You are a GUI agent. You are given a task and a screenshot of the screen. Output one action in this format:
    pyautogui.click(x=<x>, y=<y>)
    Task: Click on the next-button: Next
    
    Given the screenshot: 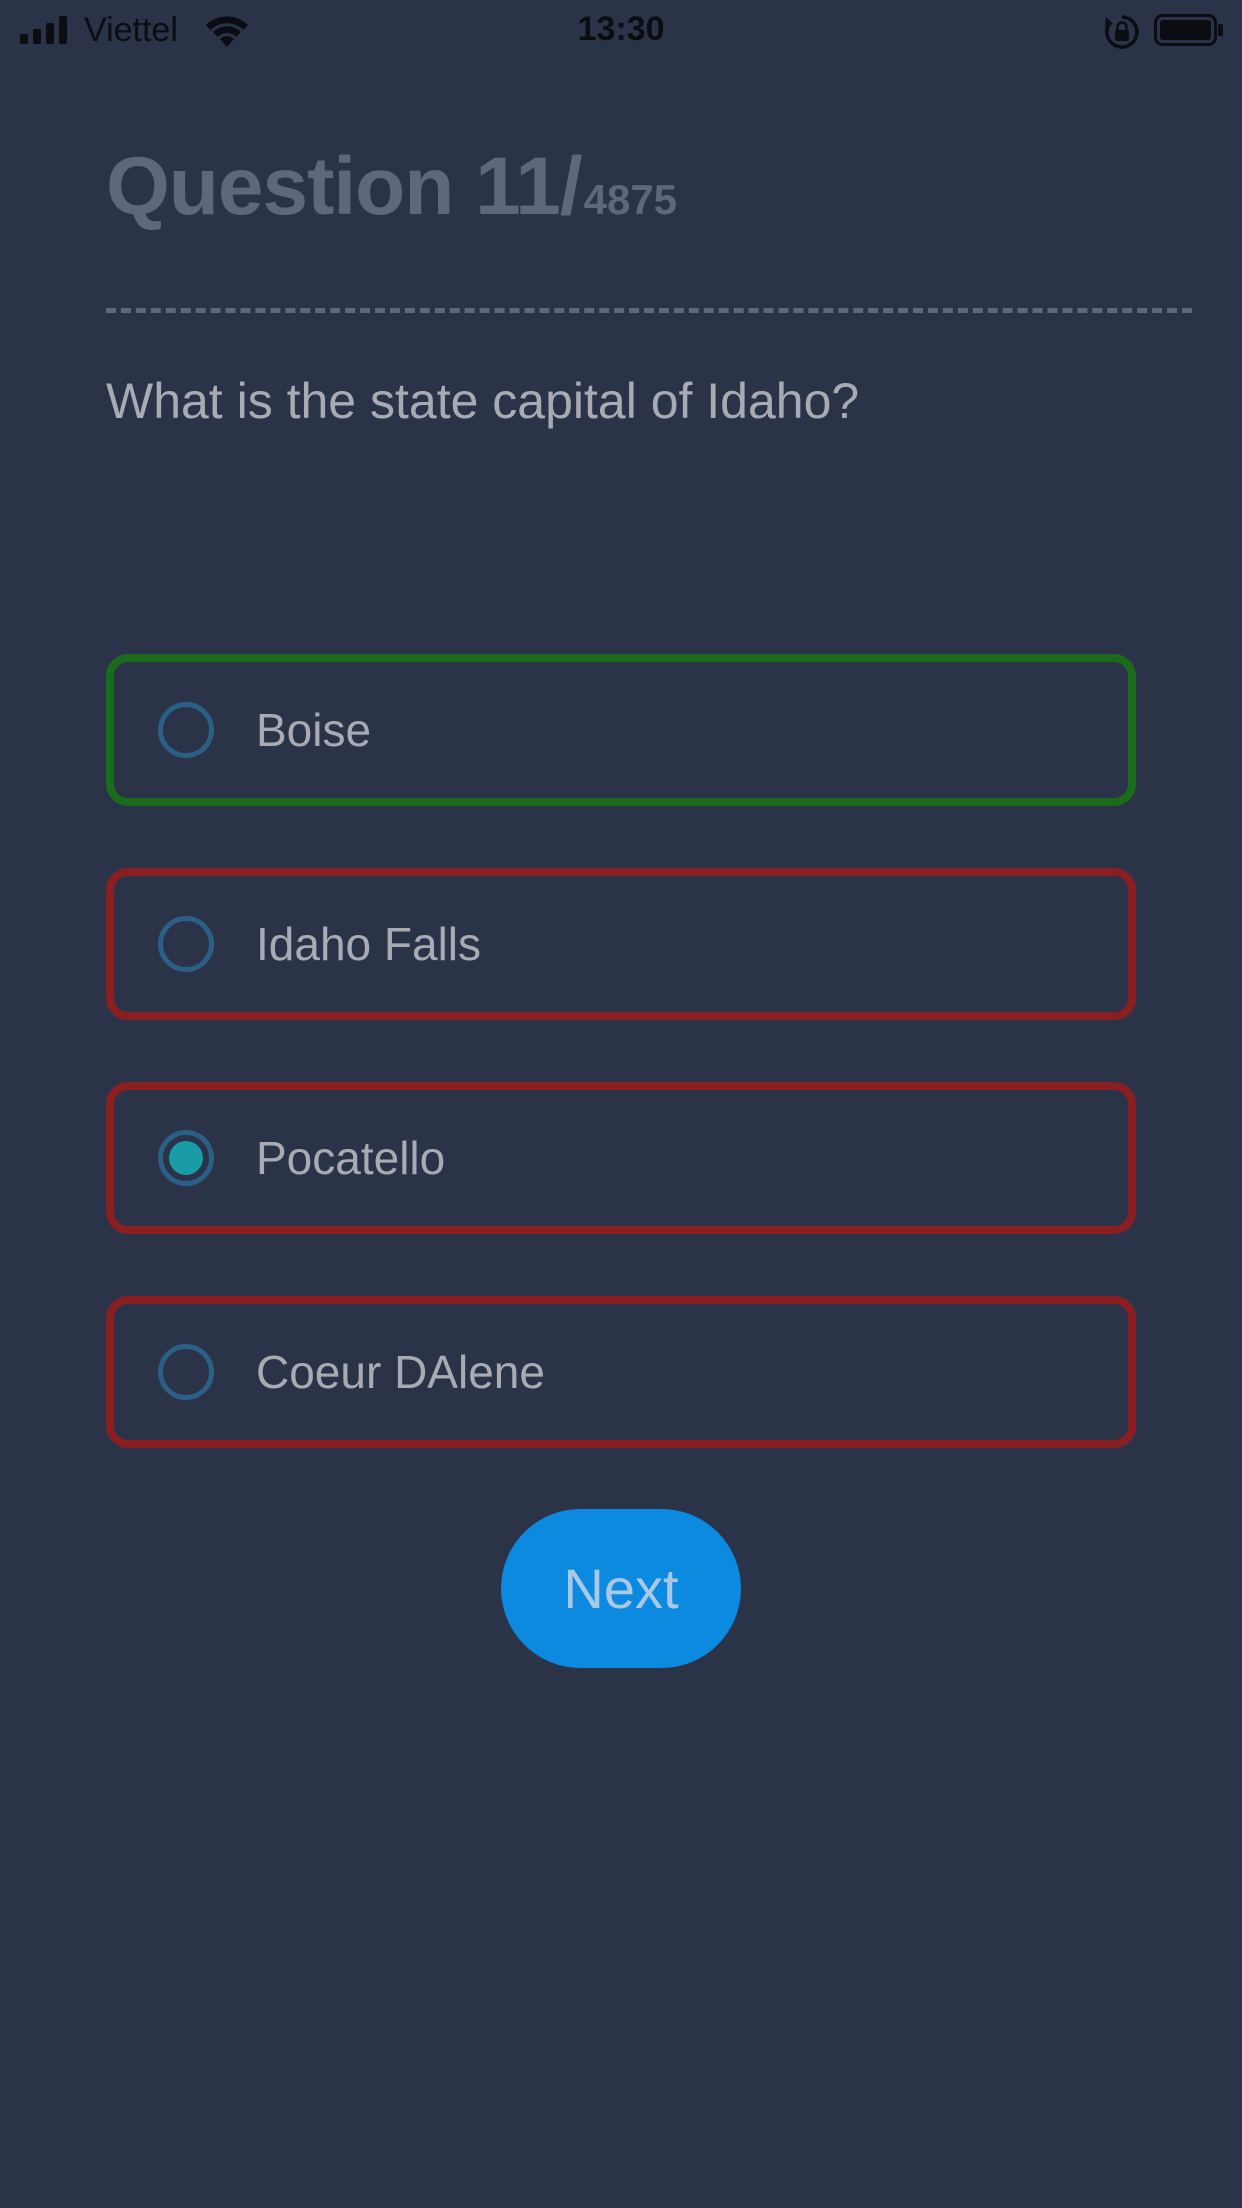 What is the action you would take?
    pyautogui.click(x=621, y=1588)
    